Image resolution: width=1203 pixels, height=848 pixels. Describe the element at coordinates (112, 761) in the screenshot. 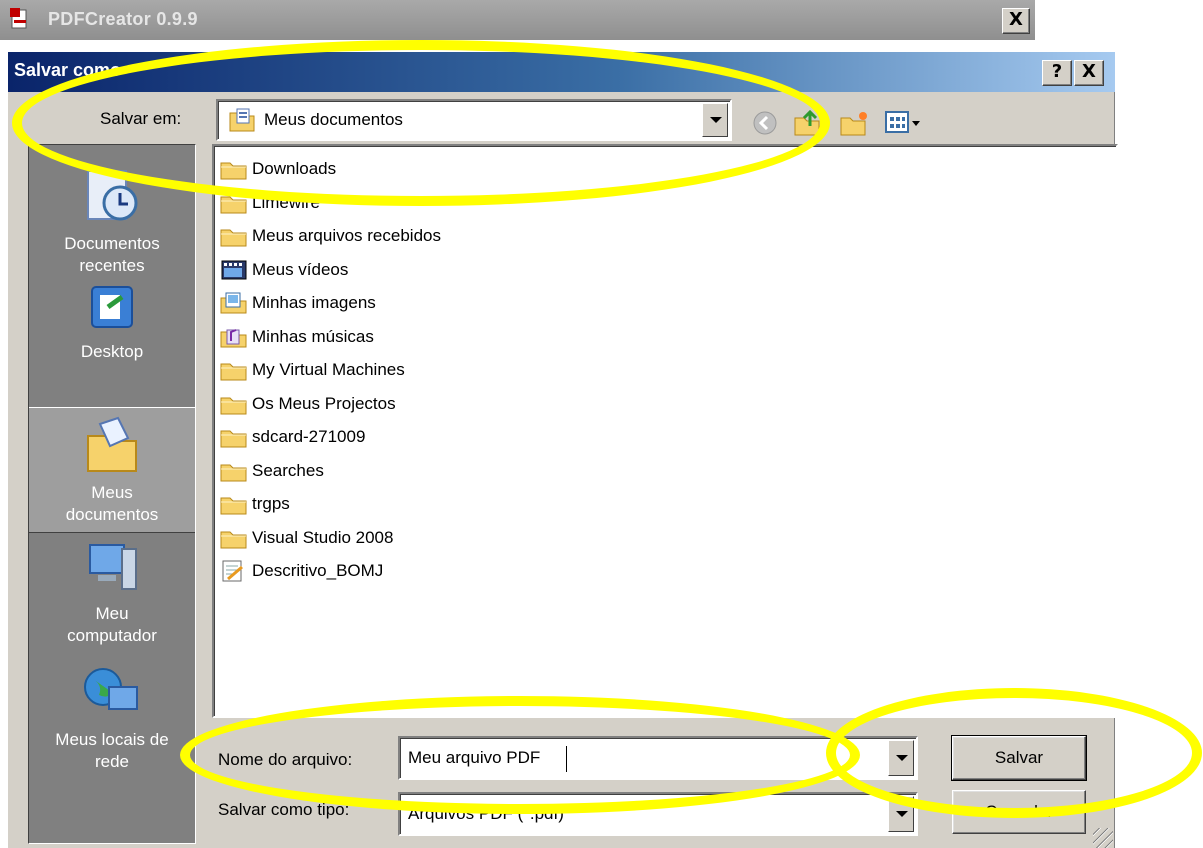

I see `place-label: rede` at that location.